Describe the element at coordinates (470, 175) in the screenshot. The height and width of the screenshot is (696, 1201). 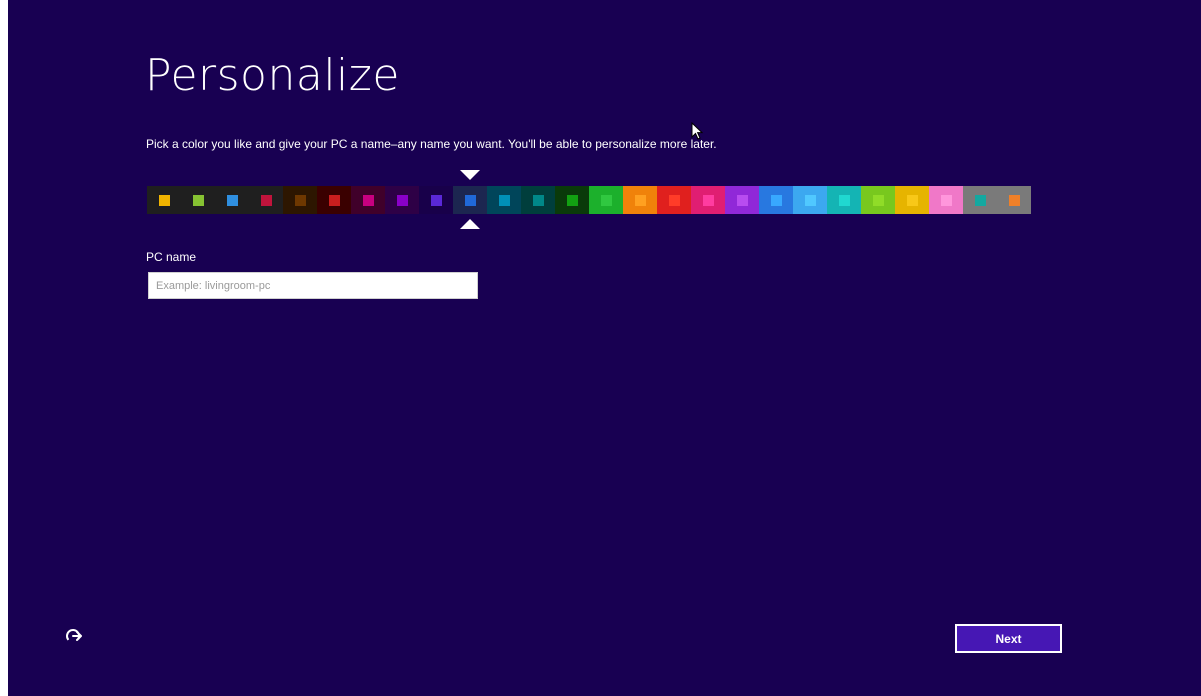
I see `selected-color-top-marker` at that location.